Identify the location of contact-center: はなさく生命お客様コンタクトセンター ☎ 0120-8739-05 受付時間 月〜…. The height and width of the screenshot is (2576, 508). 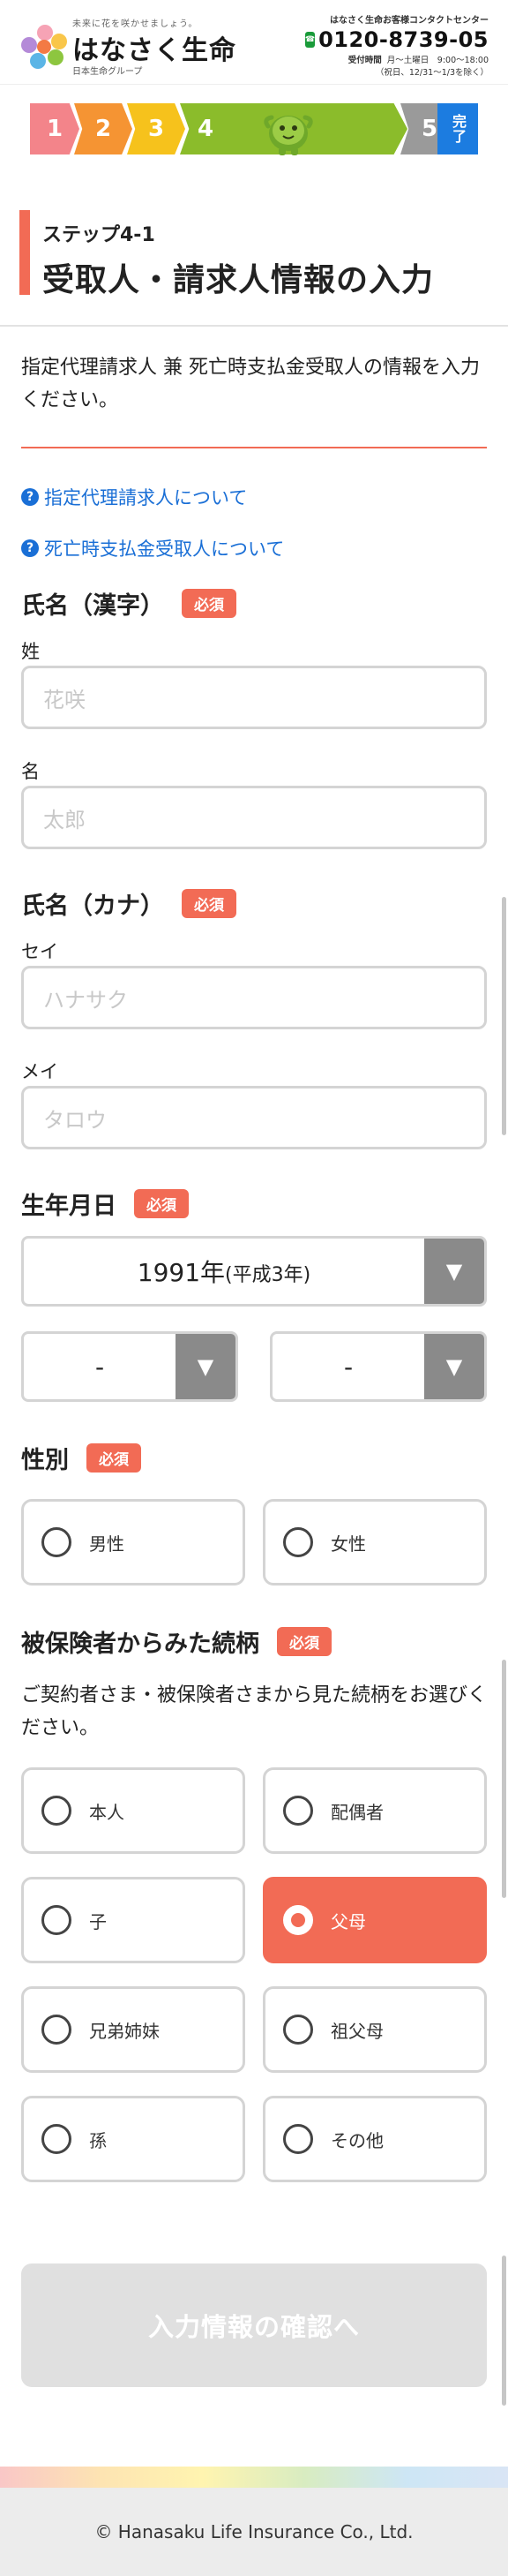
(396, 45).